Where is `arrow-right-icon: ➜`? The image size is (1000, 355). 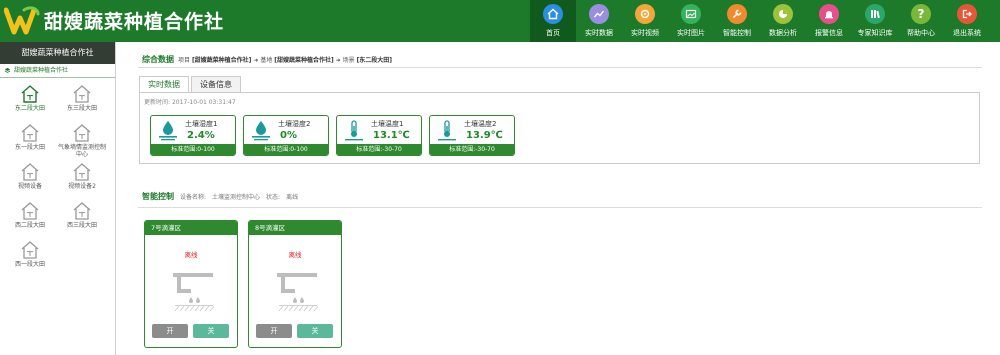
arrow-right-icon: ➜ is located at coordinates (338, 60).